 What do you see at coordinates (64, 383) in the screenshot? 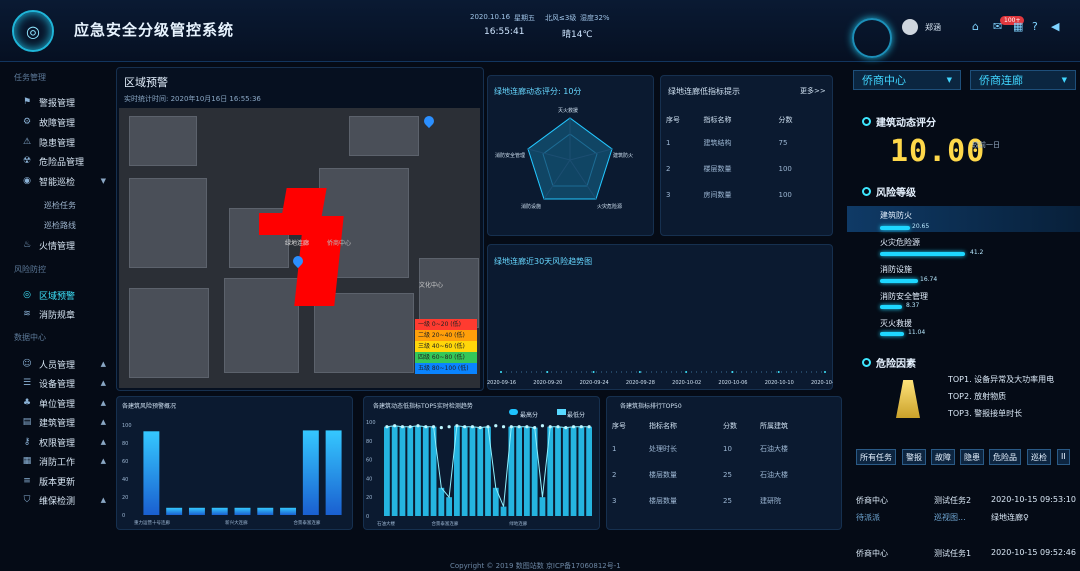
I see `nav-device: ☰ 设备管理 ▲` at bounding box center [64, 383].